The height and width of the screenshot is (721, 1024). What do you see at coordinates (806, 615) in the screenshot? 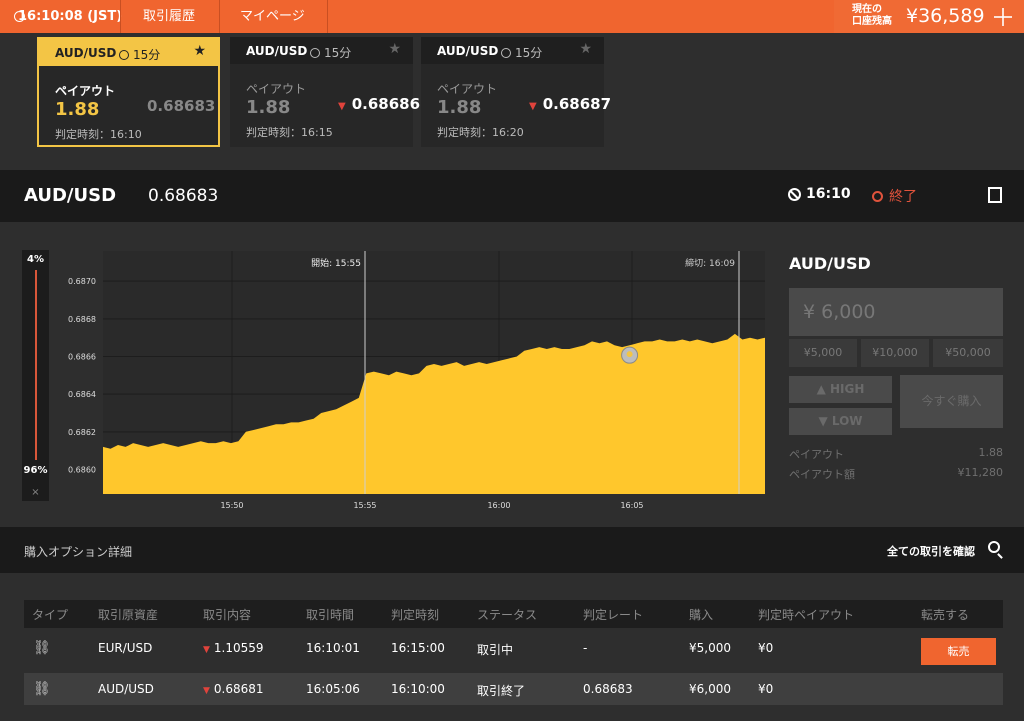
I see `col-payout: 判定時ペイアウト` at bounding box center [806, 615].